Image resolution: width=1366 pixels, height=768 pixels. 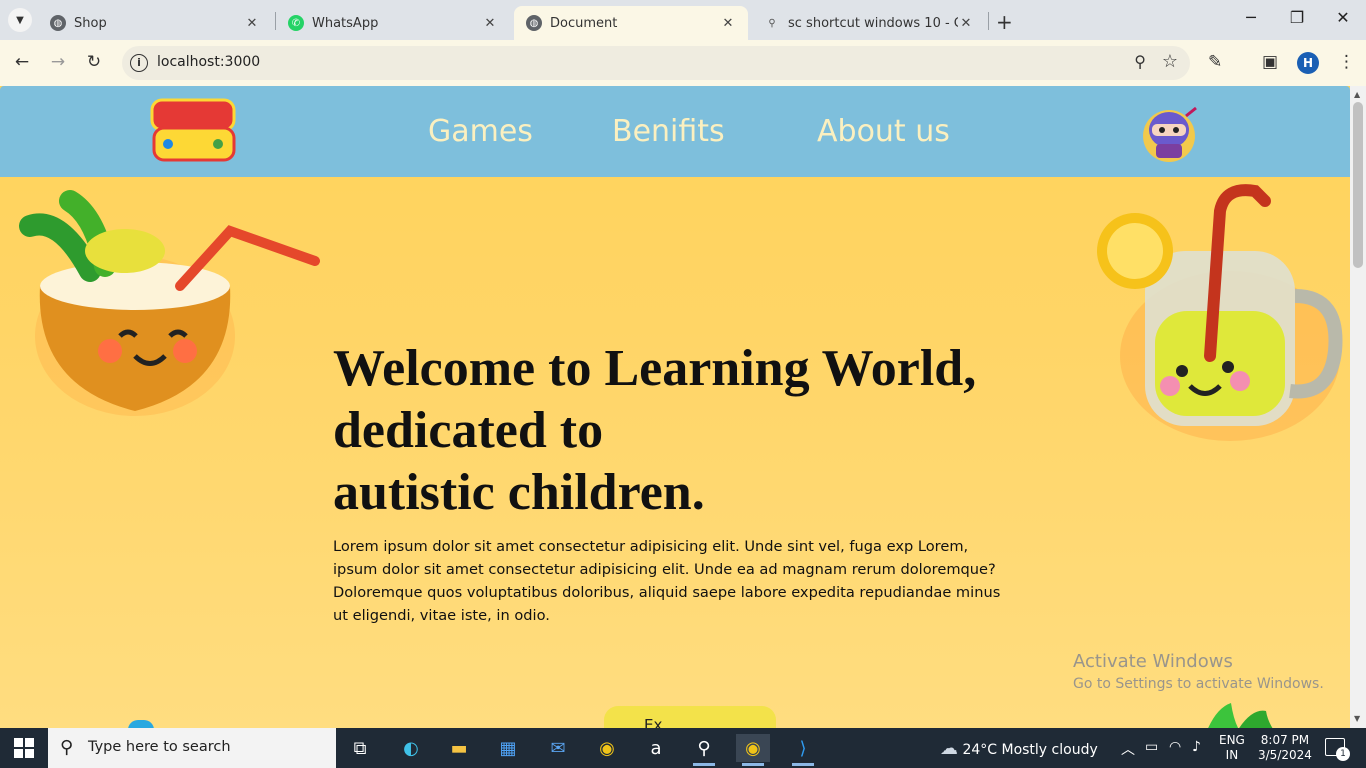 I want to click on lemonade-jar-illustration, so click(x=1220, y=312).